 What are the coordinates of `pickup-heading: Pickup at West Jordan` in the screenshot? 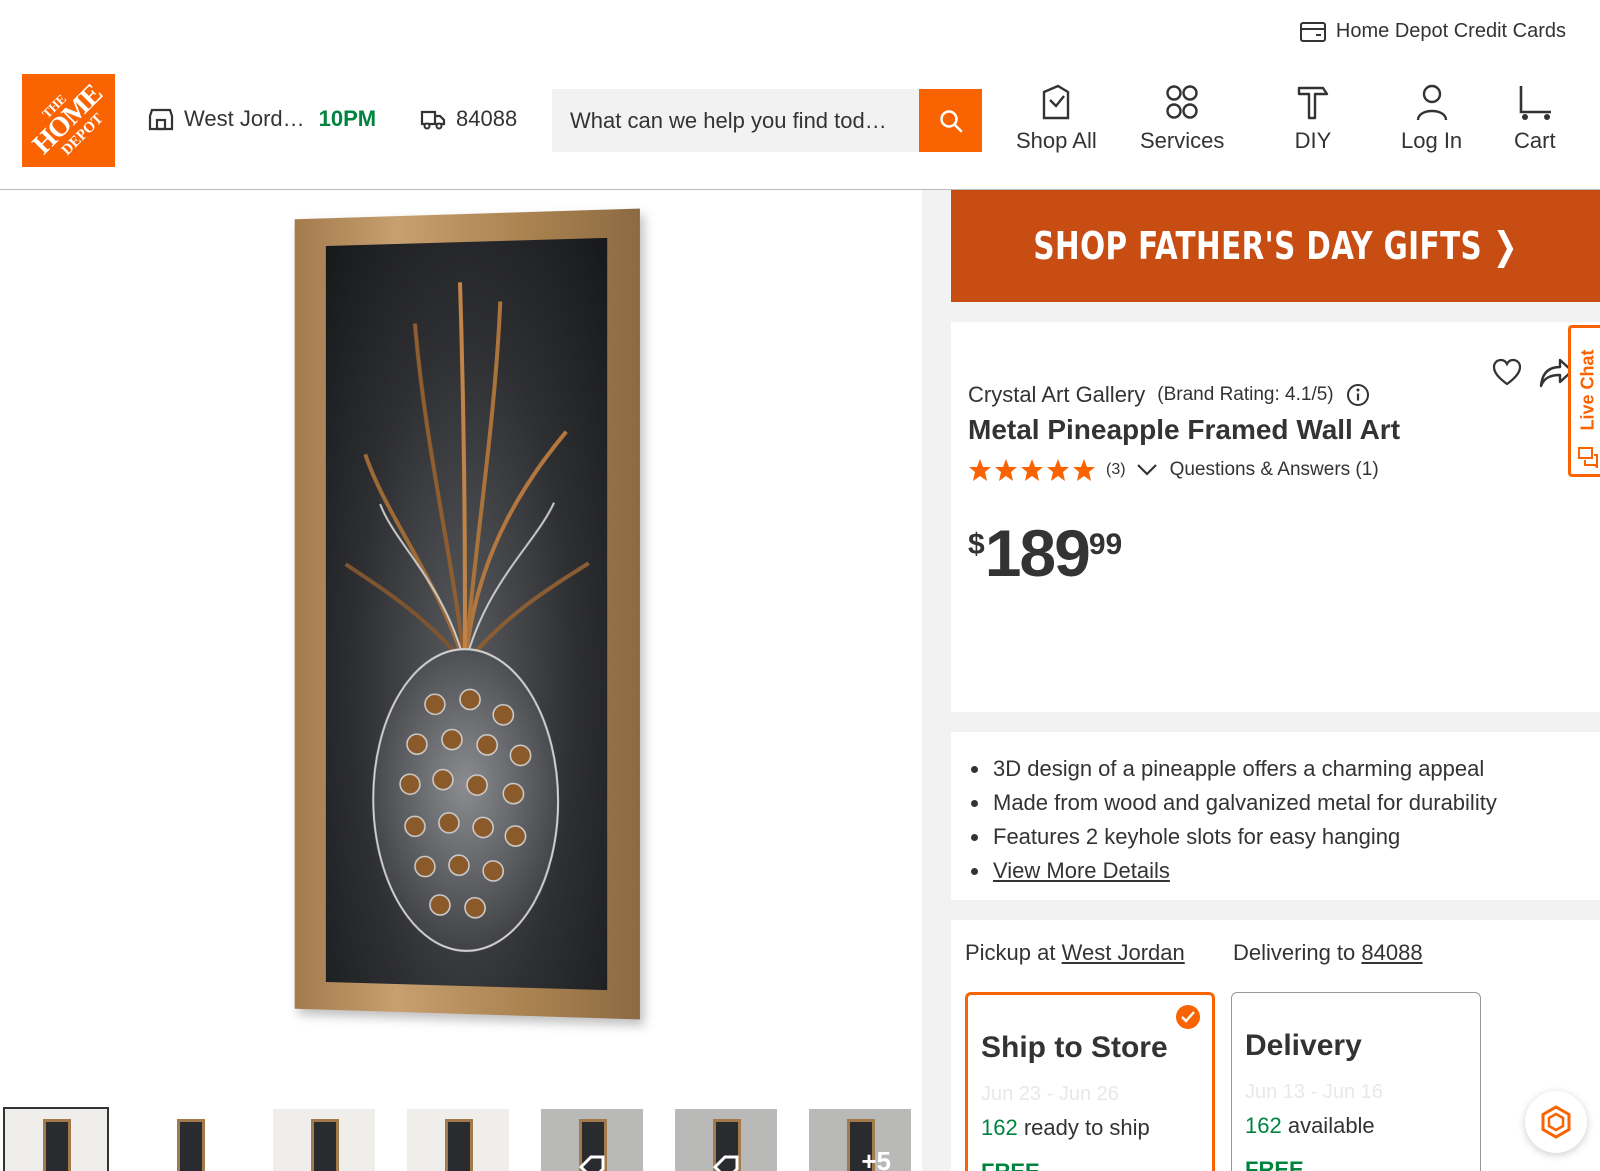 It's located at (1075, 952).